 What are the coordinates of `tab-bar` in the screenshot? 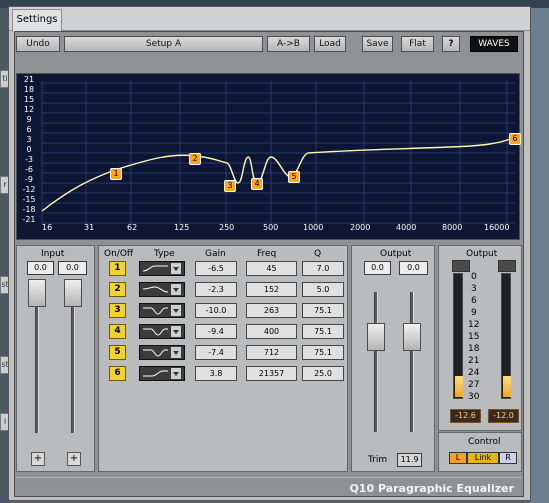 It's located at (269, 19).